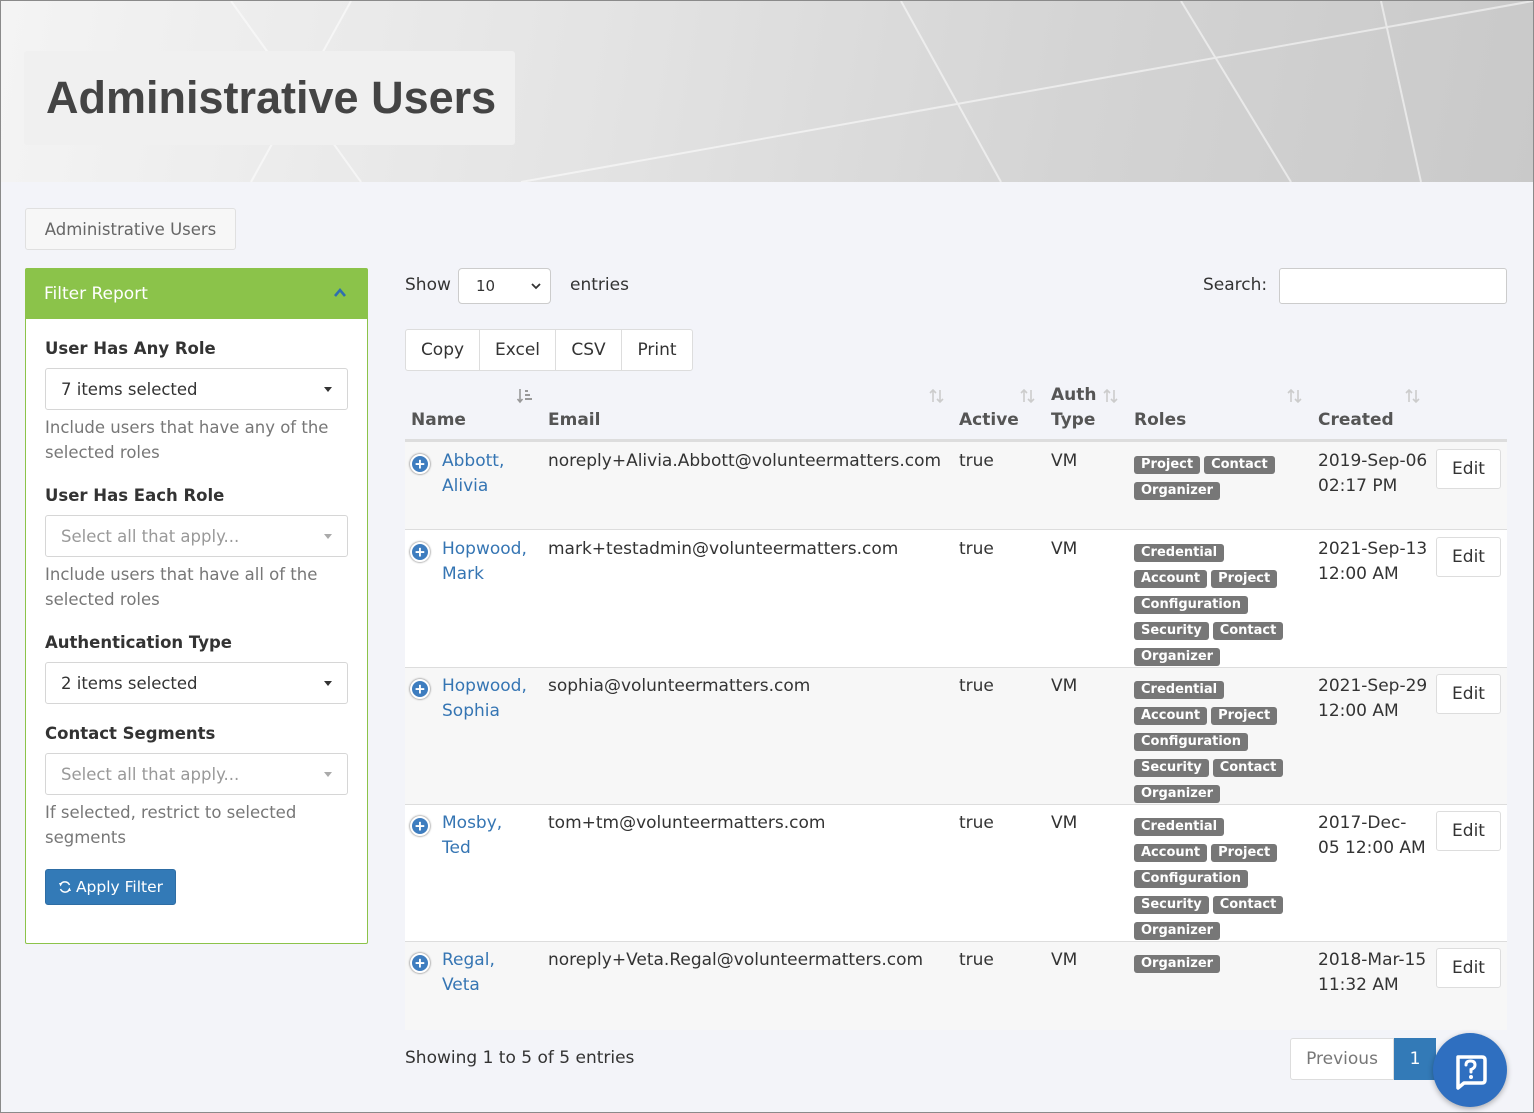  I want to click on breadcrumb: Administrative Users, so click(130, 229).